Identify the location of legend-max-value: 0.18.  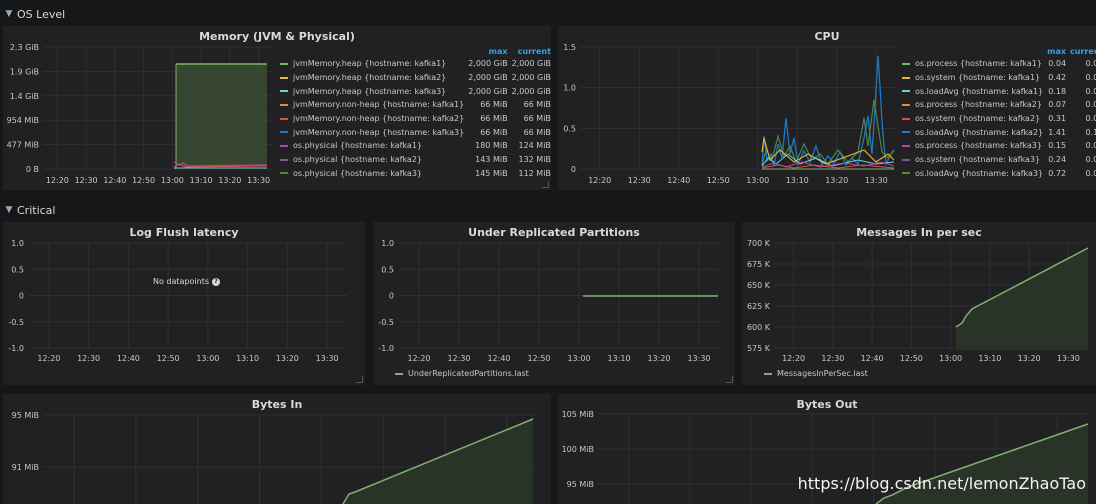
(1057, 91).